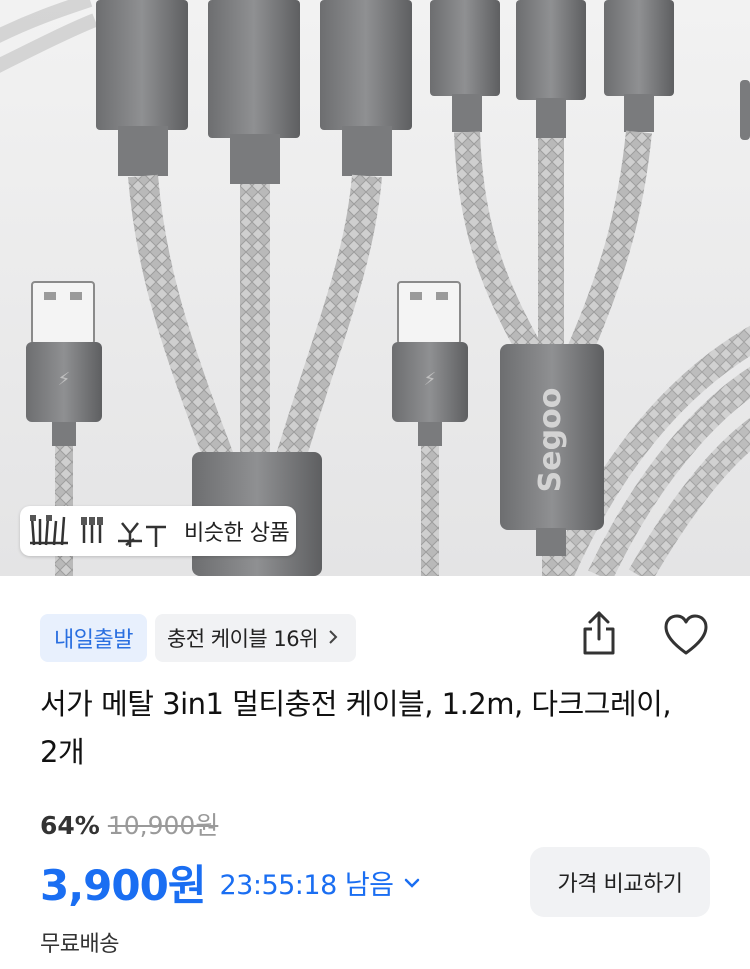 Image resolution: width=750 pixels, height=969 pixels. What do you see at coordinates (101, 531) in the screenshot?
I see `similar-product-thumbnails` at bounding box center [101, 531].